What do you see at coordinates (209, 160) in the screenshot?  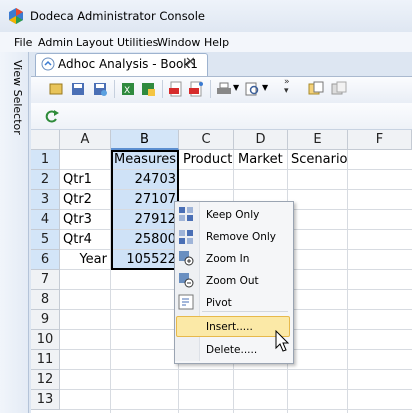 I see `cell-c1: Product` at bounding box center [209, 160].